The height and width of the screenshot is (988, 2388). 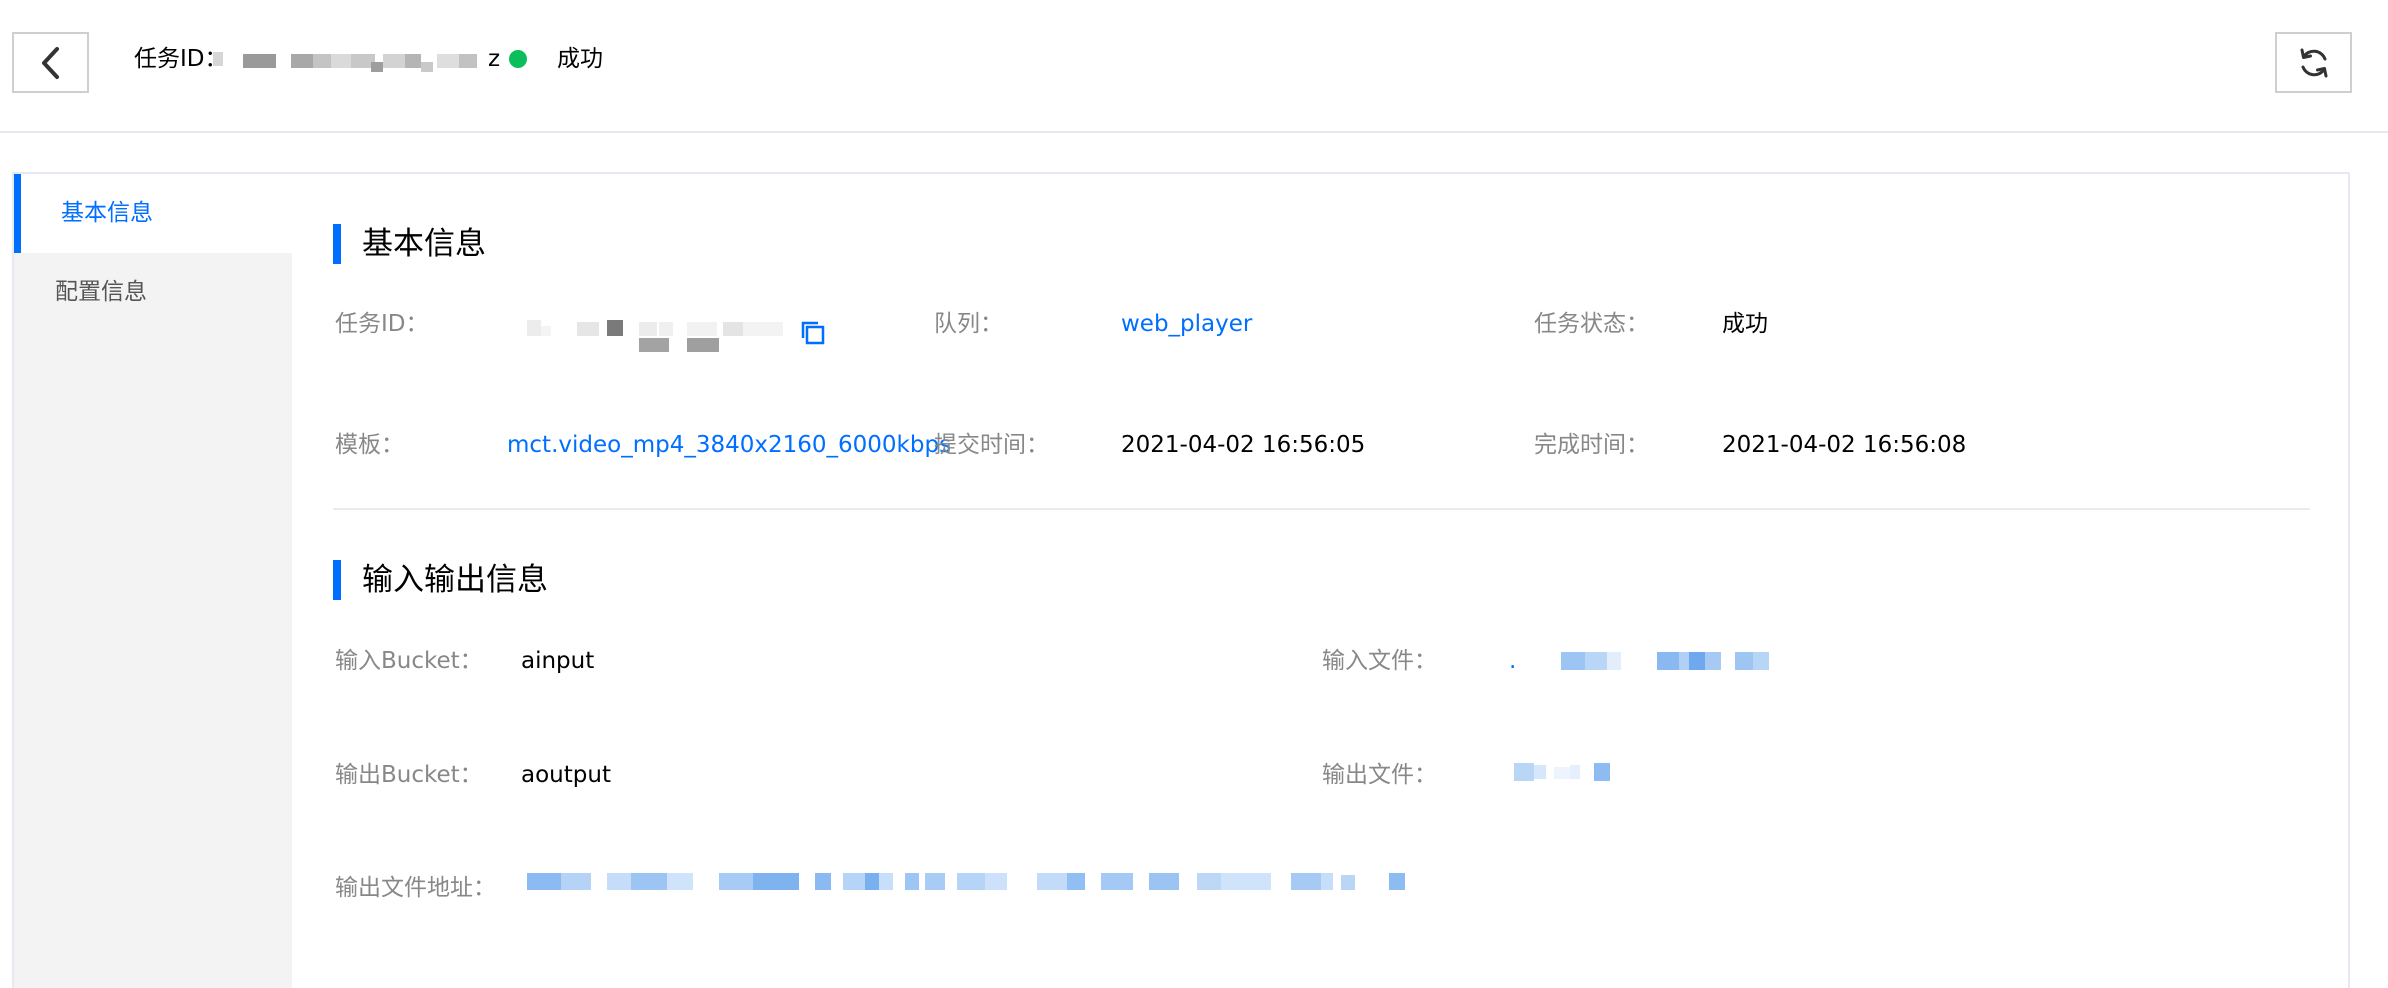 I want to click on back-button, so click(x=50, y=62).